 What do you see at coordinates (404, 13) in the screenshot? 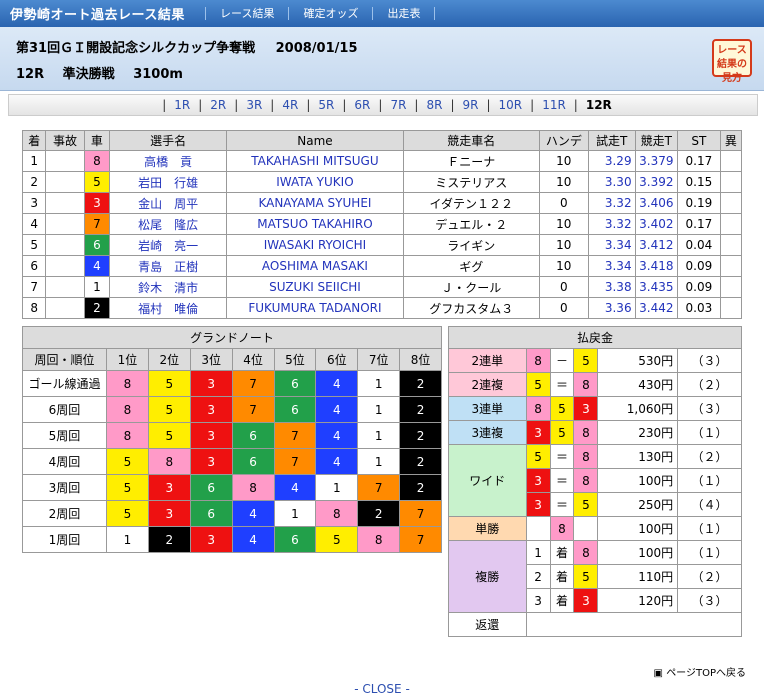
I see `nav-entry-list: 出走表` at bounding box center [404, 13].